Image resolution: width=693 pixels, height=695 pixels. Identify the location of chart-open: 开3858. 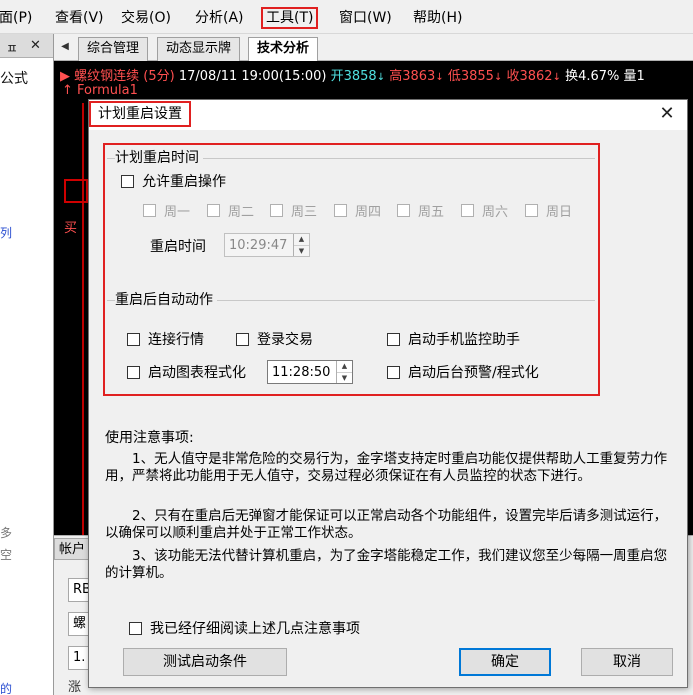
(353, 76).